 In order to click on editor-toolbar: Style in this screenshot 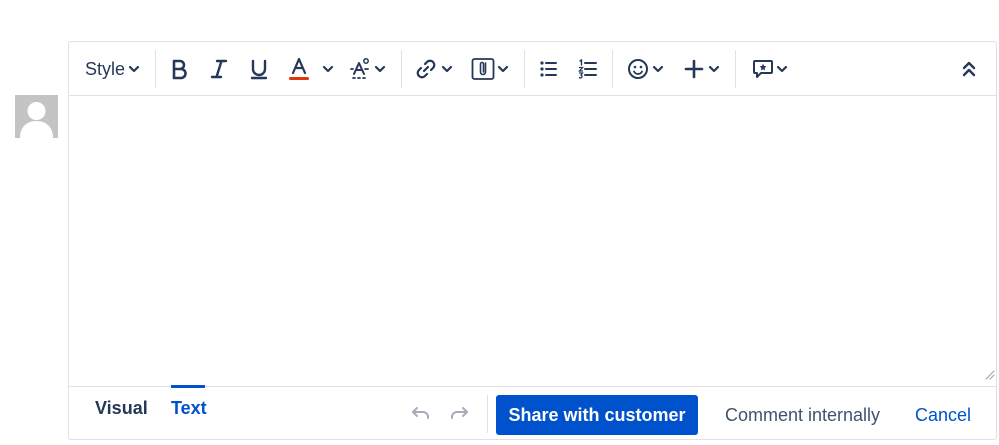, I will do `click(532, 69)`.